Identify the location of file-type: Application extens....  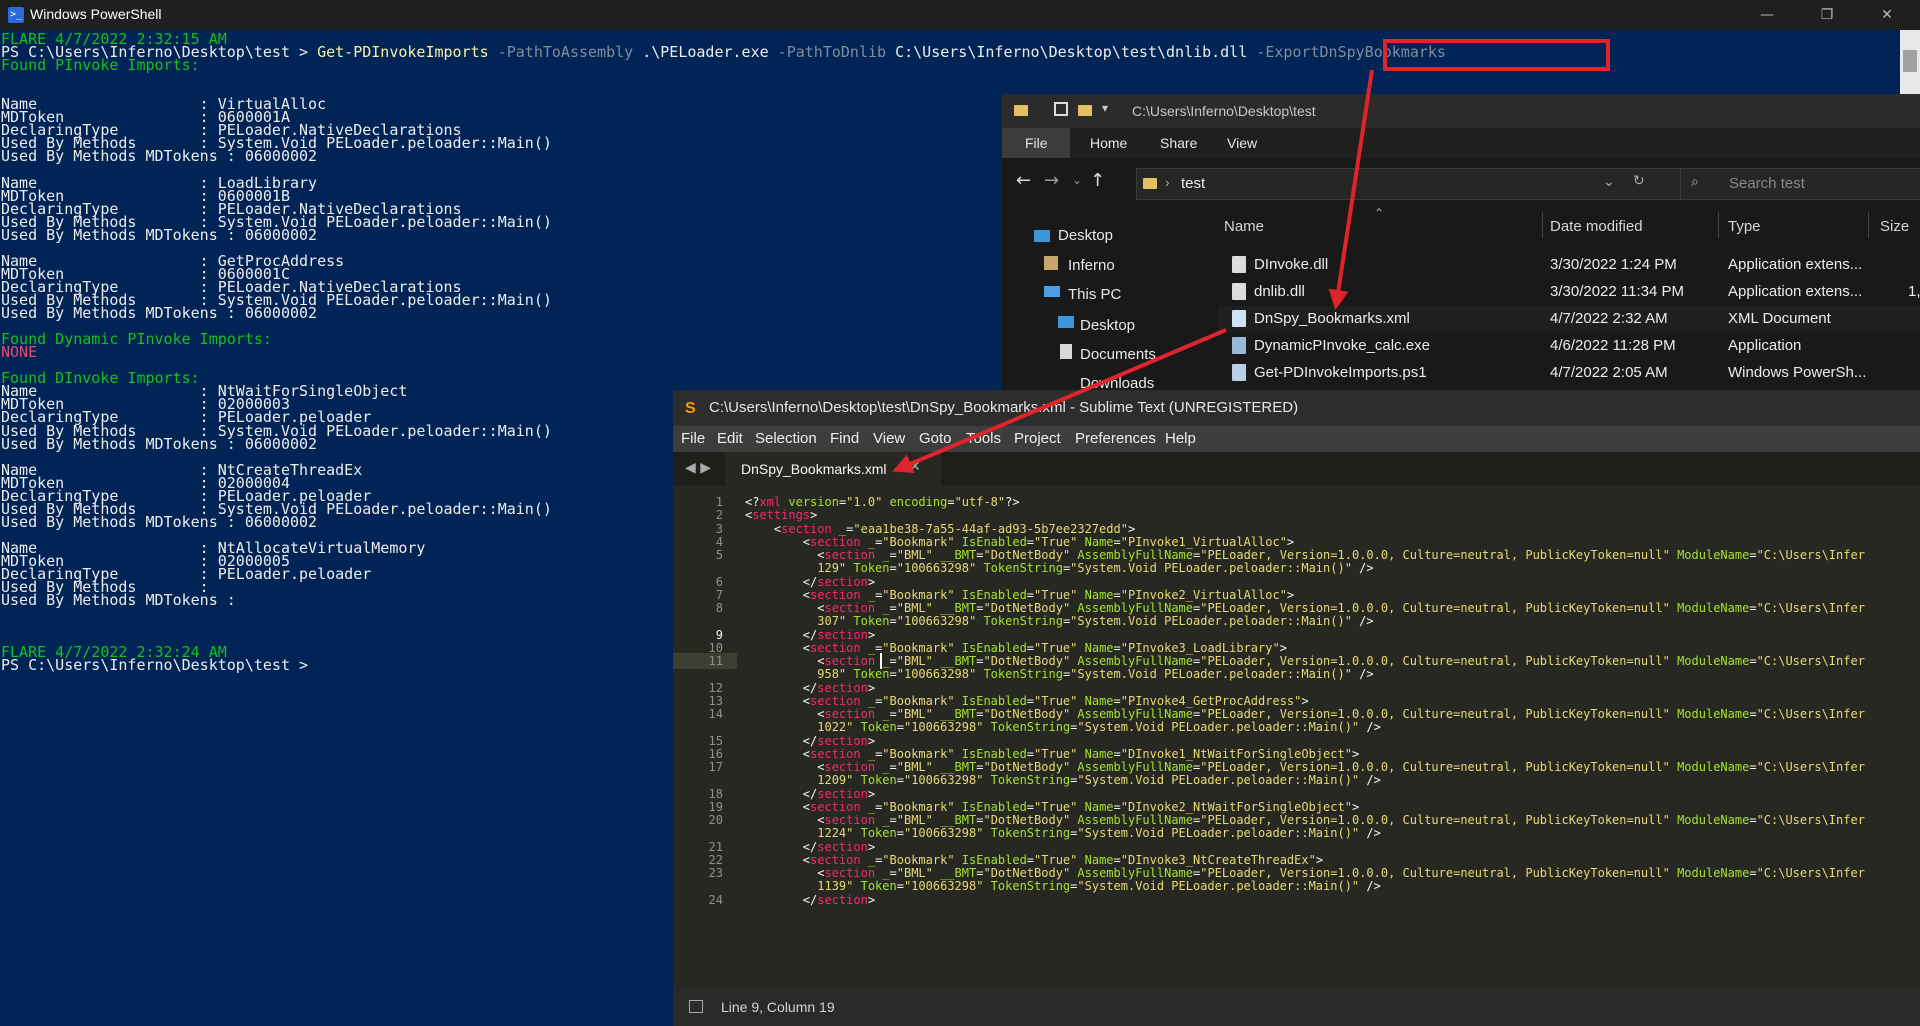
(1795, 264).